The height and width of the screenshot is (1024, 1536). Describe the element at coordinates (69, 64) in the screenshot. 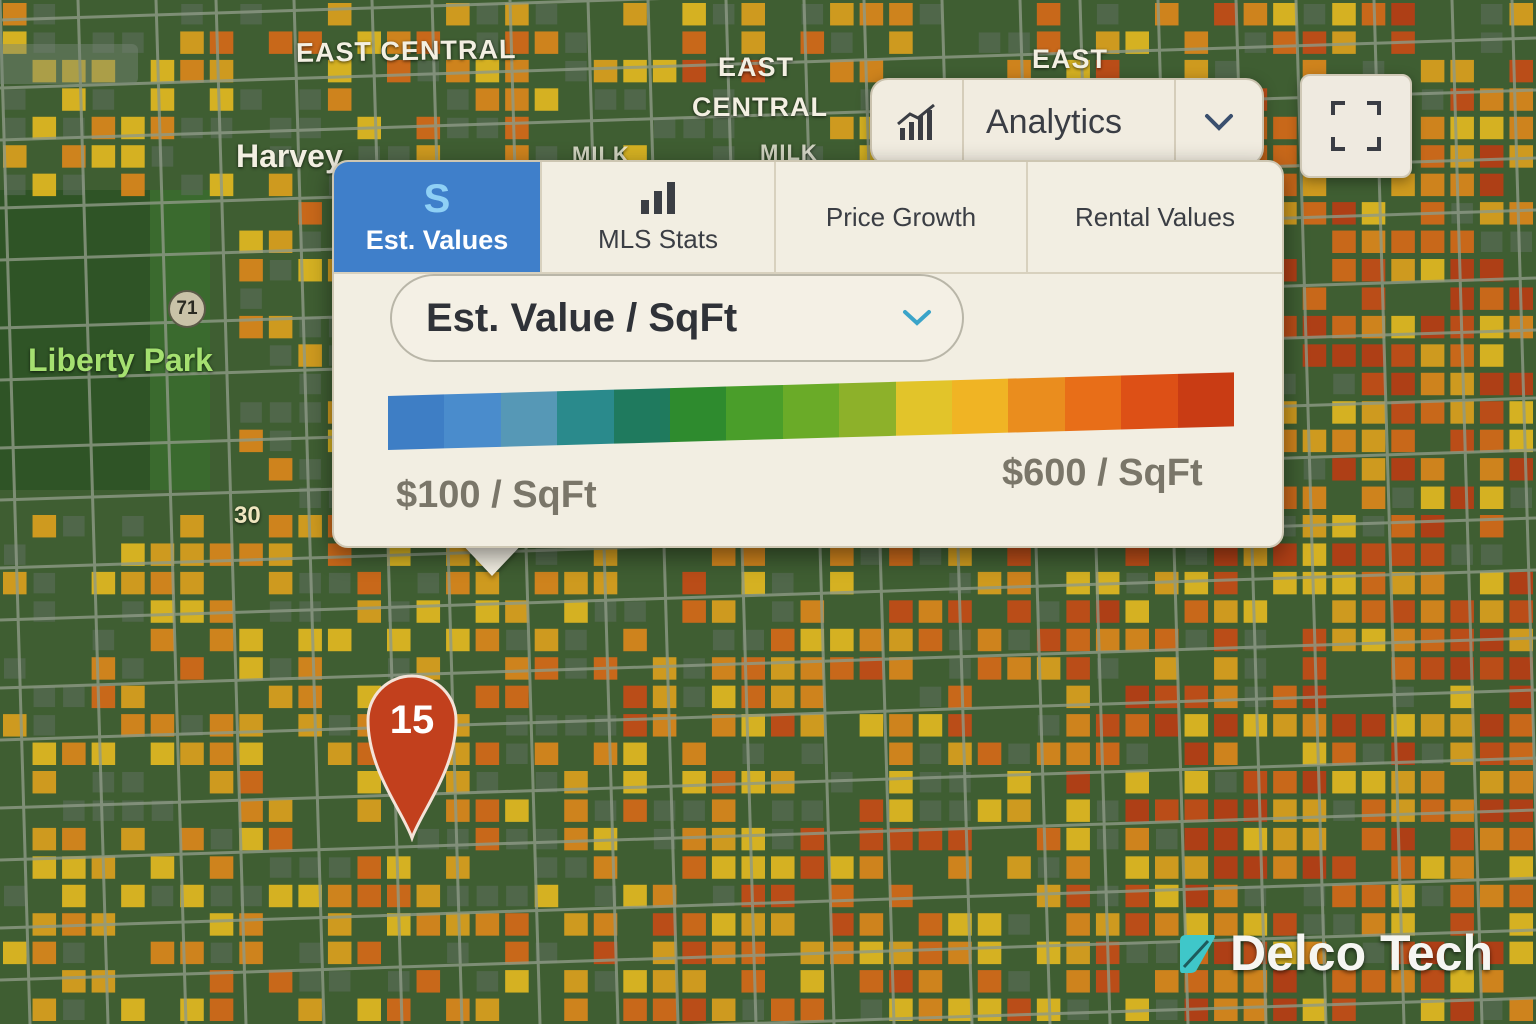

I see `map-search-bar-ghost` at that location.